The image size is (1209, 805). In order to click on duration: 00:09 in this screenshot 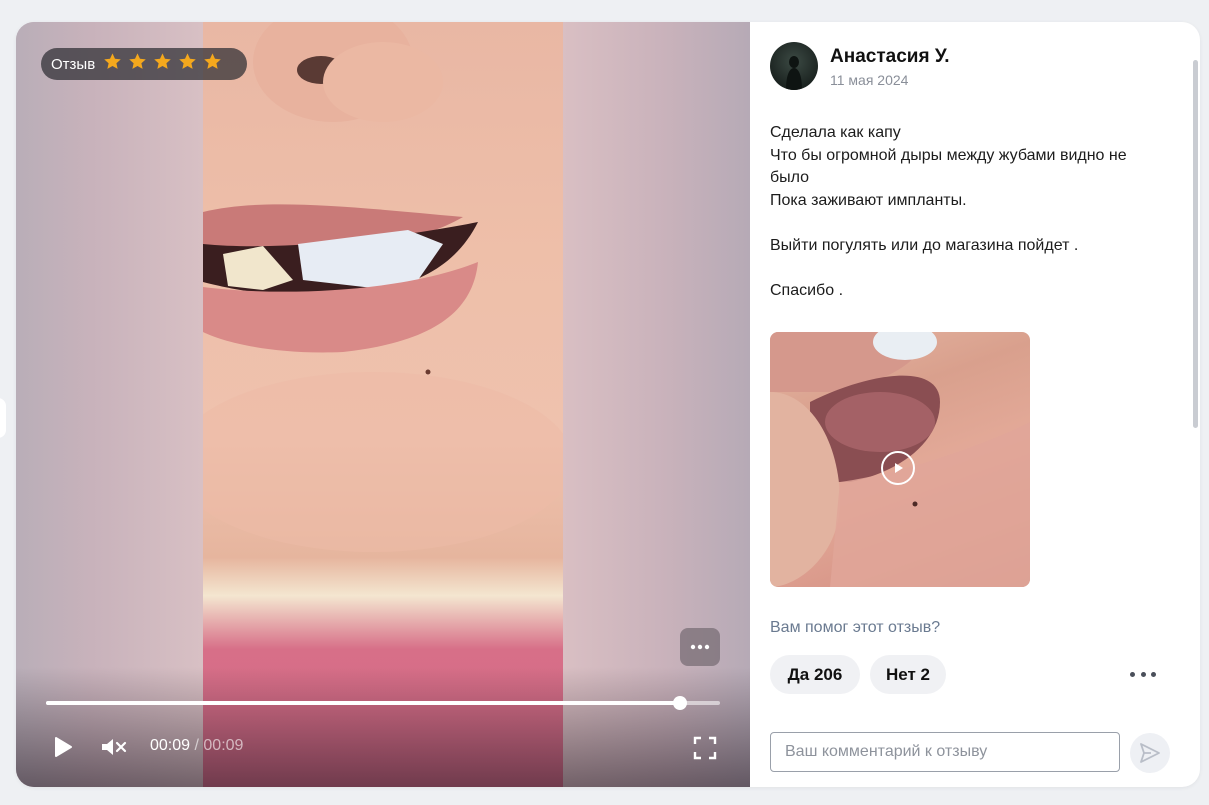, I will do `click(223, 745)`.